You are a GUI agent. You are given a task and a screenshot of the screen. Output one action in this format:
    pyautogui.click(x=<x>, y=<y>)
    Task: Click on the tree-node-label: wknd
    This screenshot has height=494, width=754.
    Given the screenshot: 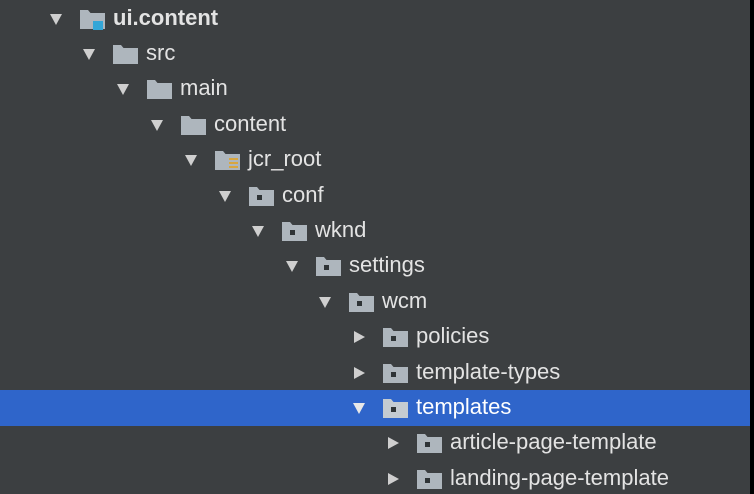 What is the action you would take?
    pyautogui.click(x=341, y=230)
    